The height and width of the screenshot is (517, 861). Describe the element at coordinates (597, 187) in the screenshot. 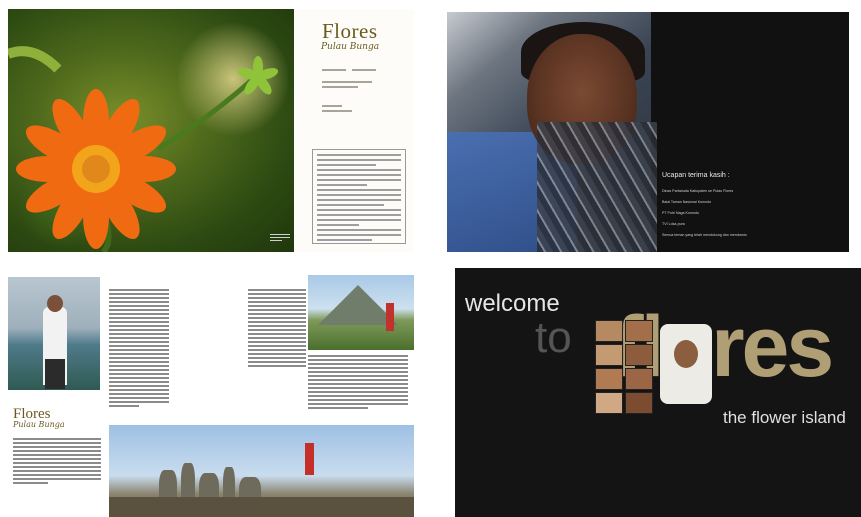

I see `photo-weaving` at that location.